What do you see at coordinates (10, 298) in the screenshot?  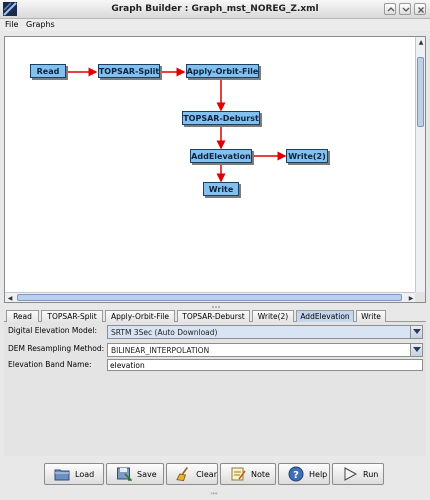 I see `scroll-left-icon: ◀` at bounding box center [10, 298].